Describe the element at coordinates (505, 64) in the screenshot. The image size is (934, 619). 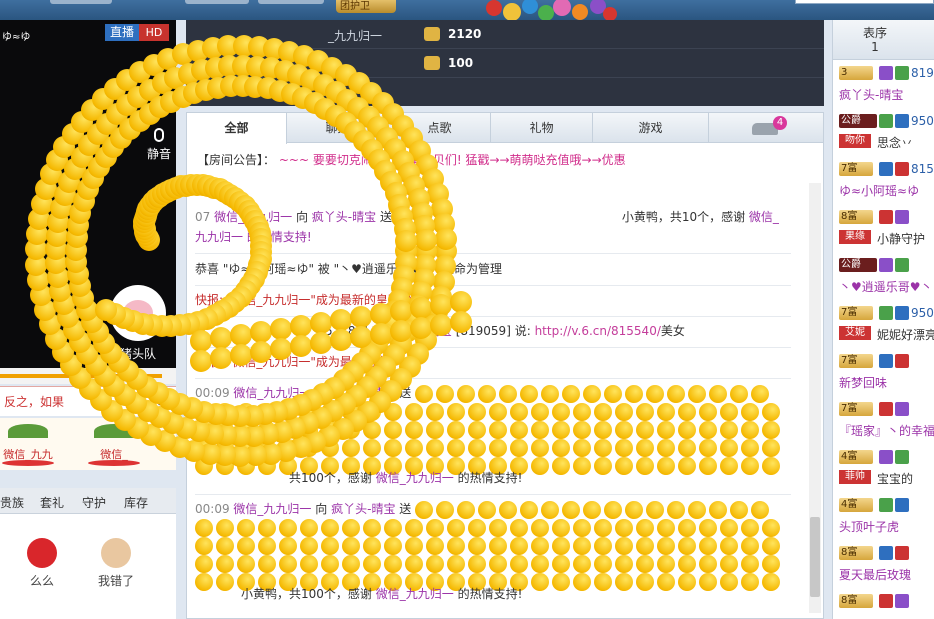
I see `contributor-row: 100` at that location.